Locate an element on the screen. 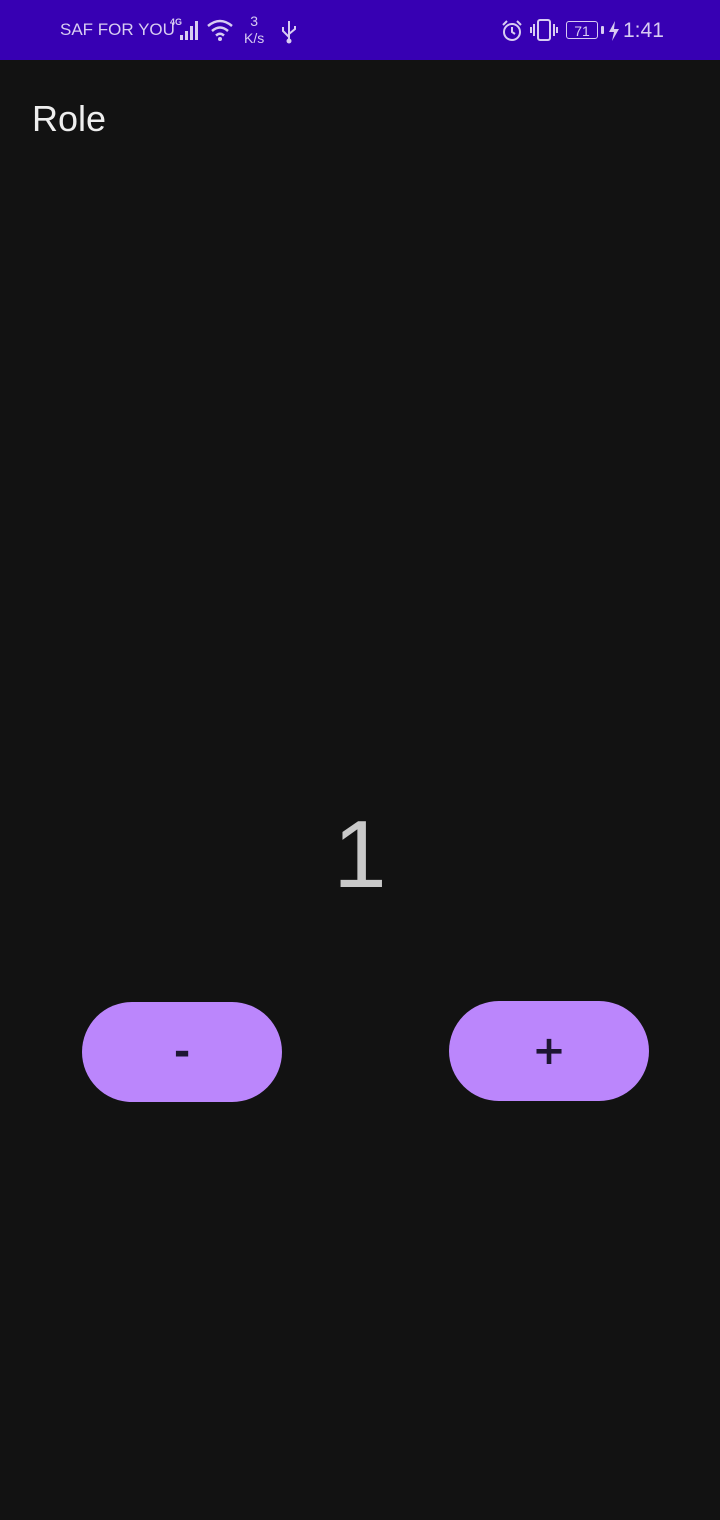  alarm-icon is located at coordinates (512, 33).